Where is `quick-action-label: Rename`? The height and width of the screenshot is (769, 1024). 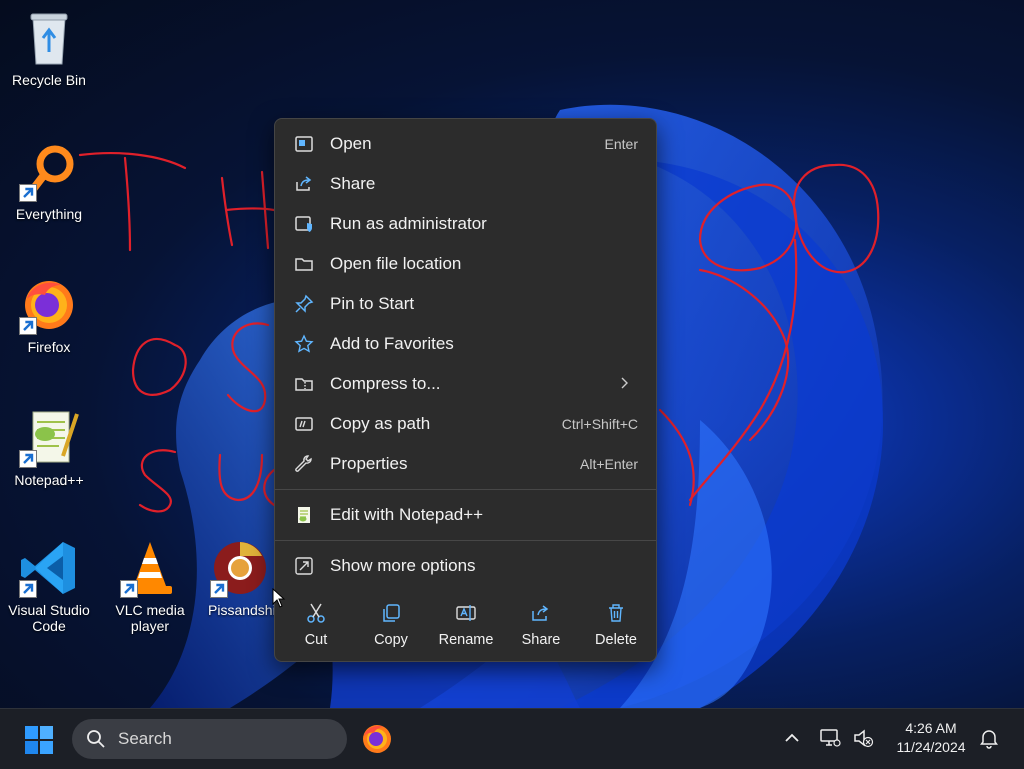
quick-action-label: Rename is located at coordinates (466, 640).